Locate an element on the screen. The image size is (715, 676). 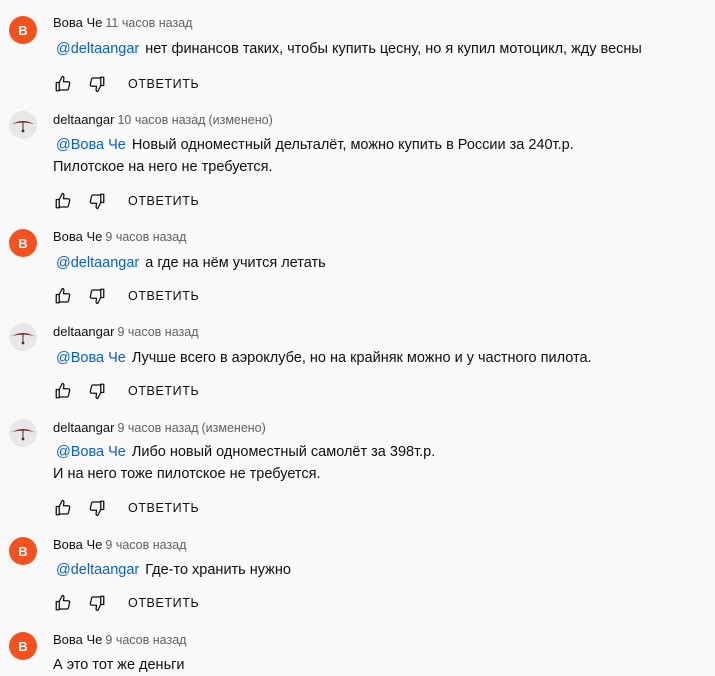
comment-header: deltaangar 10 часов назад (изменено) is located at coordinates (163, 120).